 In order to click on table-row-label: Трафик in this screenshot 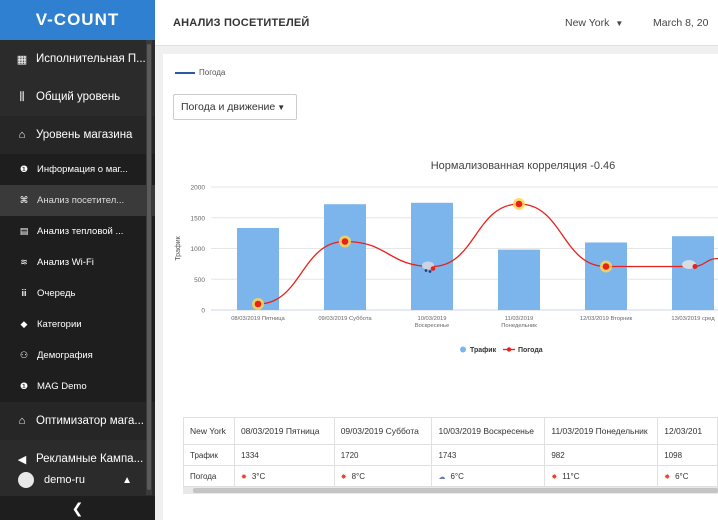, I will do `click(209, 455)`.